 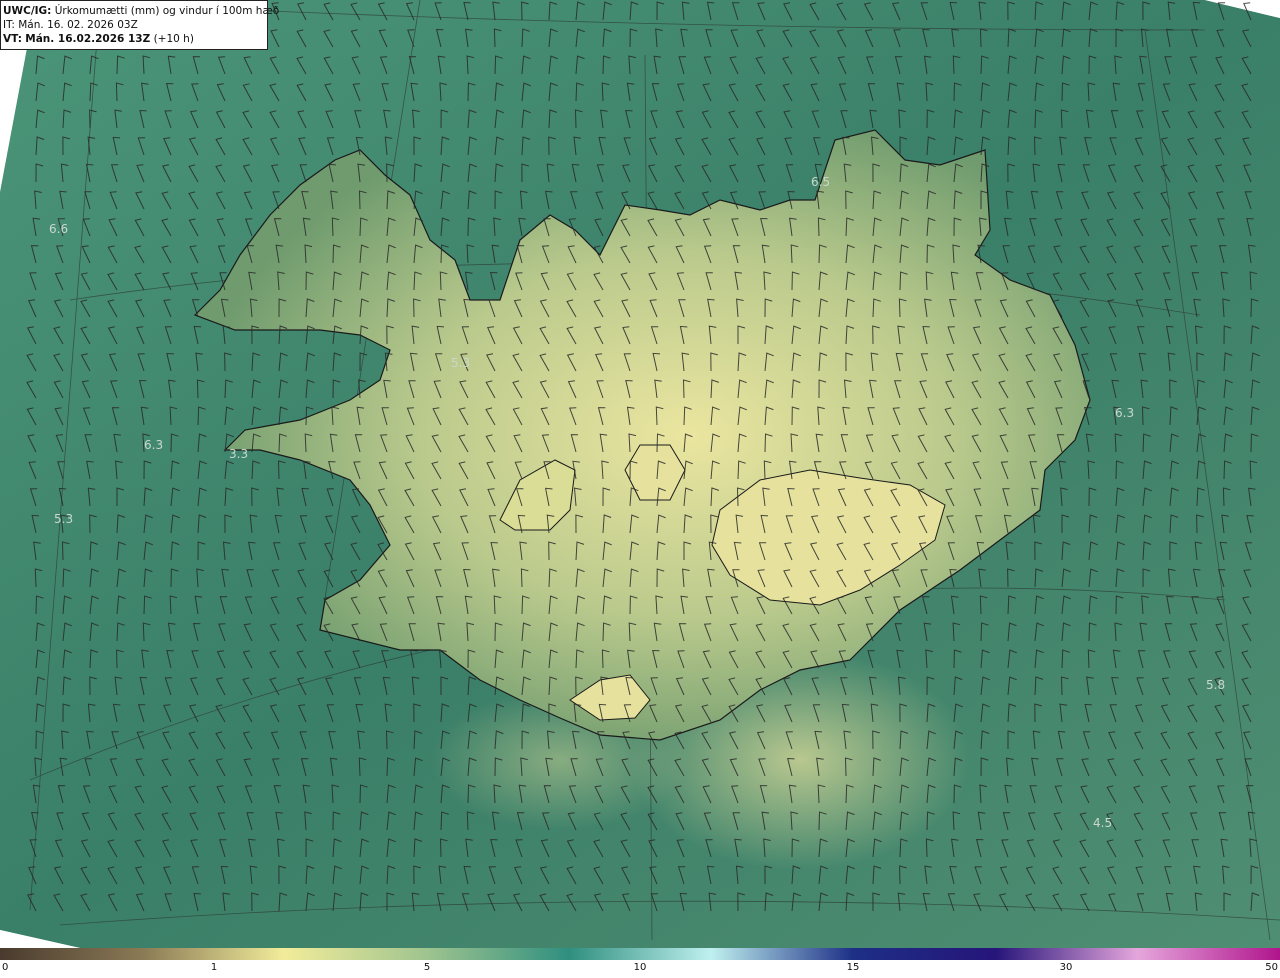 I want to click on init-time: Mán. 16. 02. 2026 03Z, so click(x=78, y=25).